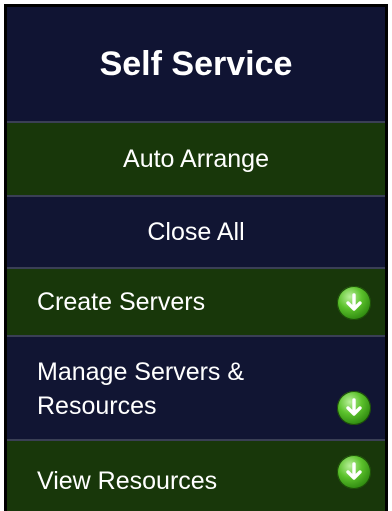 This screenshot has width=392, height=511. Describe the element at coordinates (140, 389) in the screenshot. I see `manage-servers-resources-label: Manage Servers & Resources` at that location.